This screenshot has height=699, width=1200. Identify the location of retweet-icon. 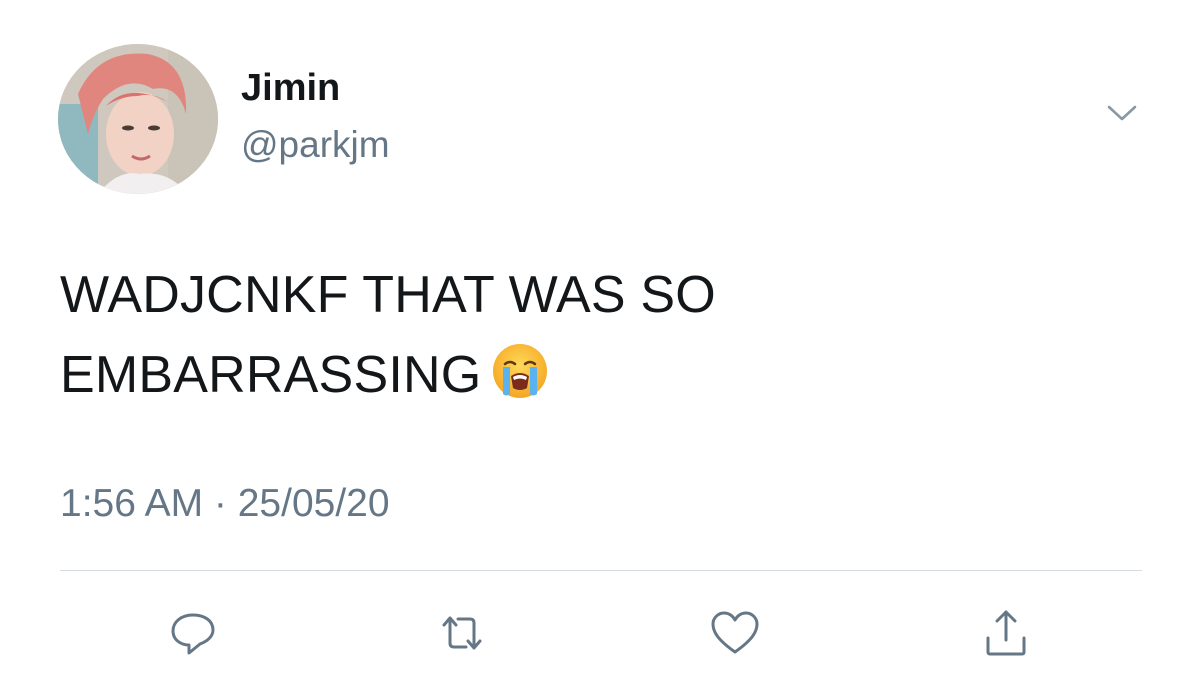
(462, 633).